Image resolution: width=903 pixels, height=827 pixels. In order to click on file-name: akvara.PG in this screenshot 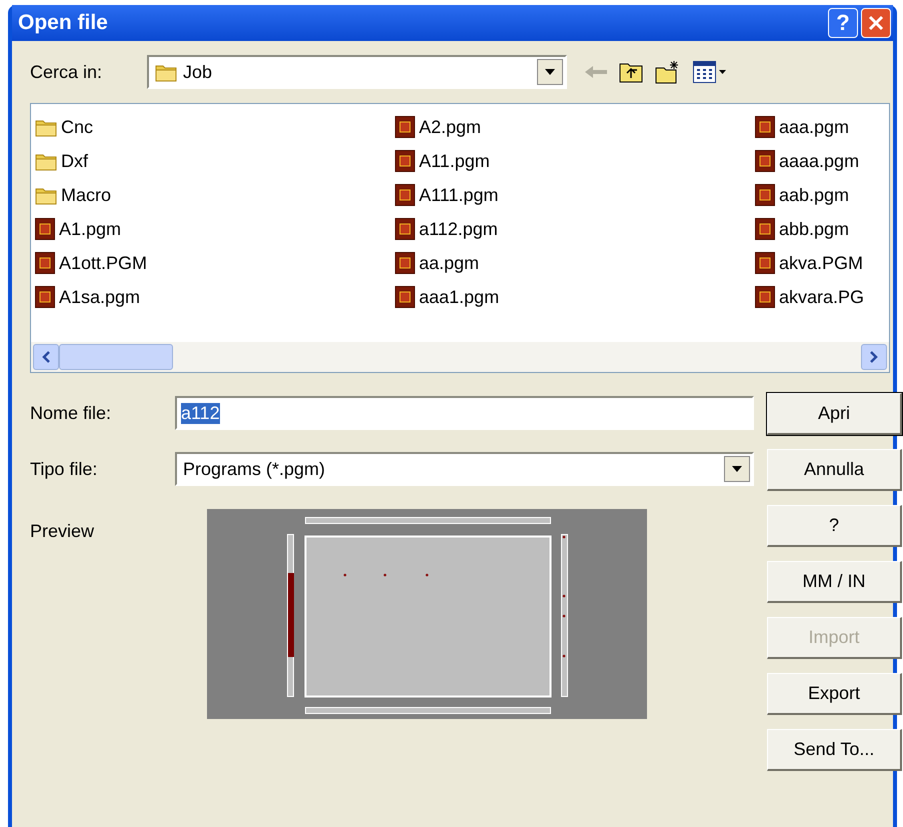, I will do `click(821, 297)`.